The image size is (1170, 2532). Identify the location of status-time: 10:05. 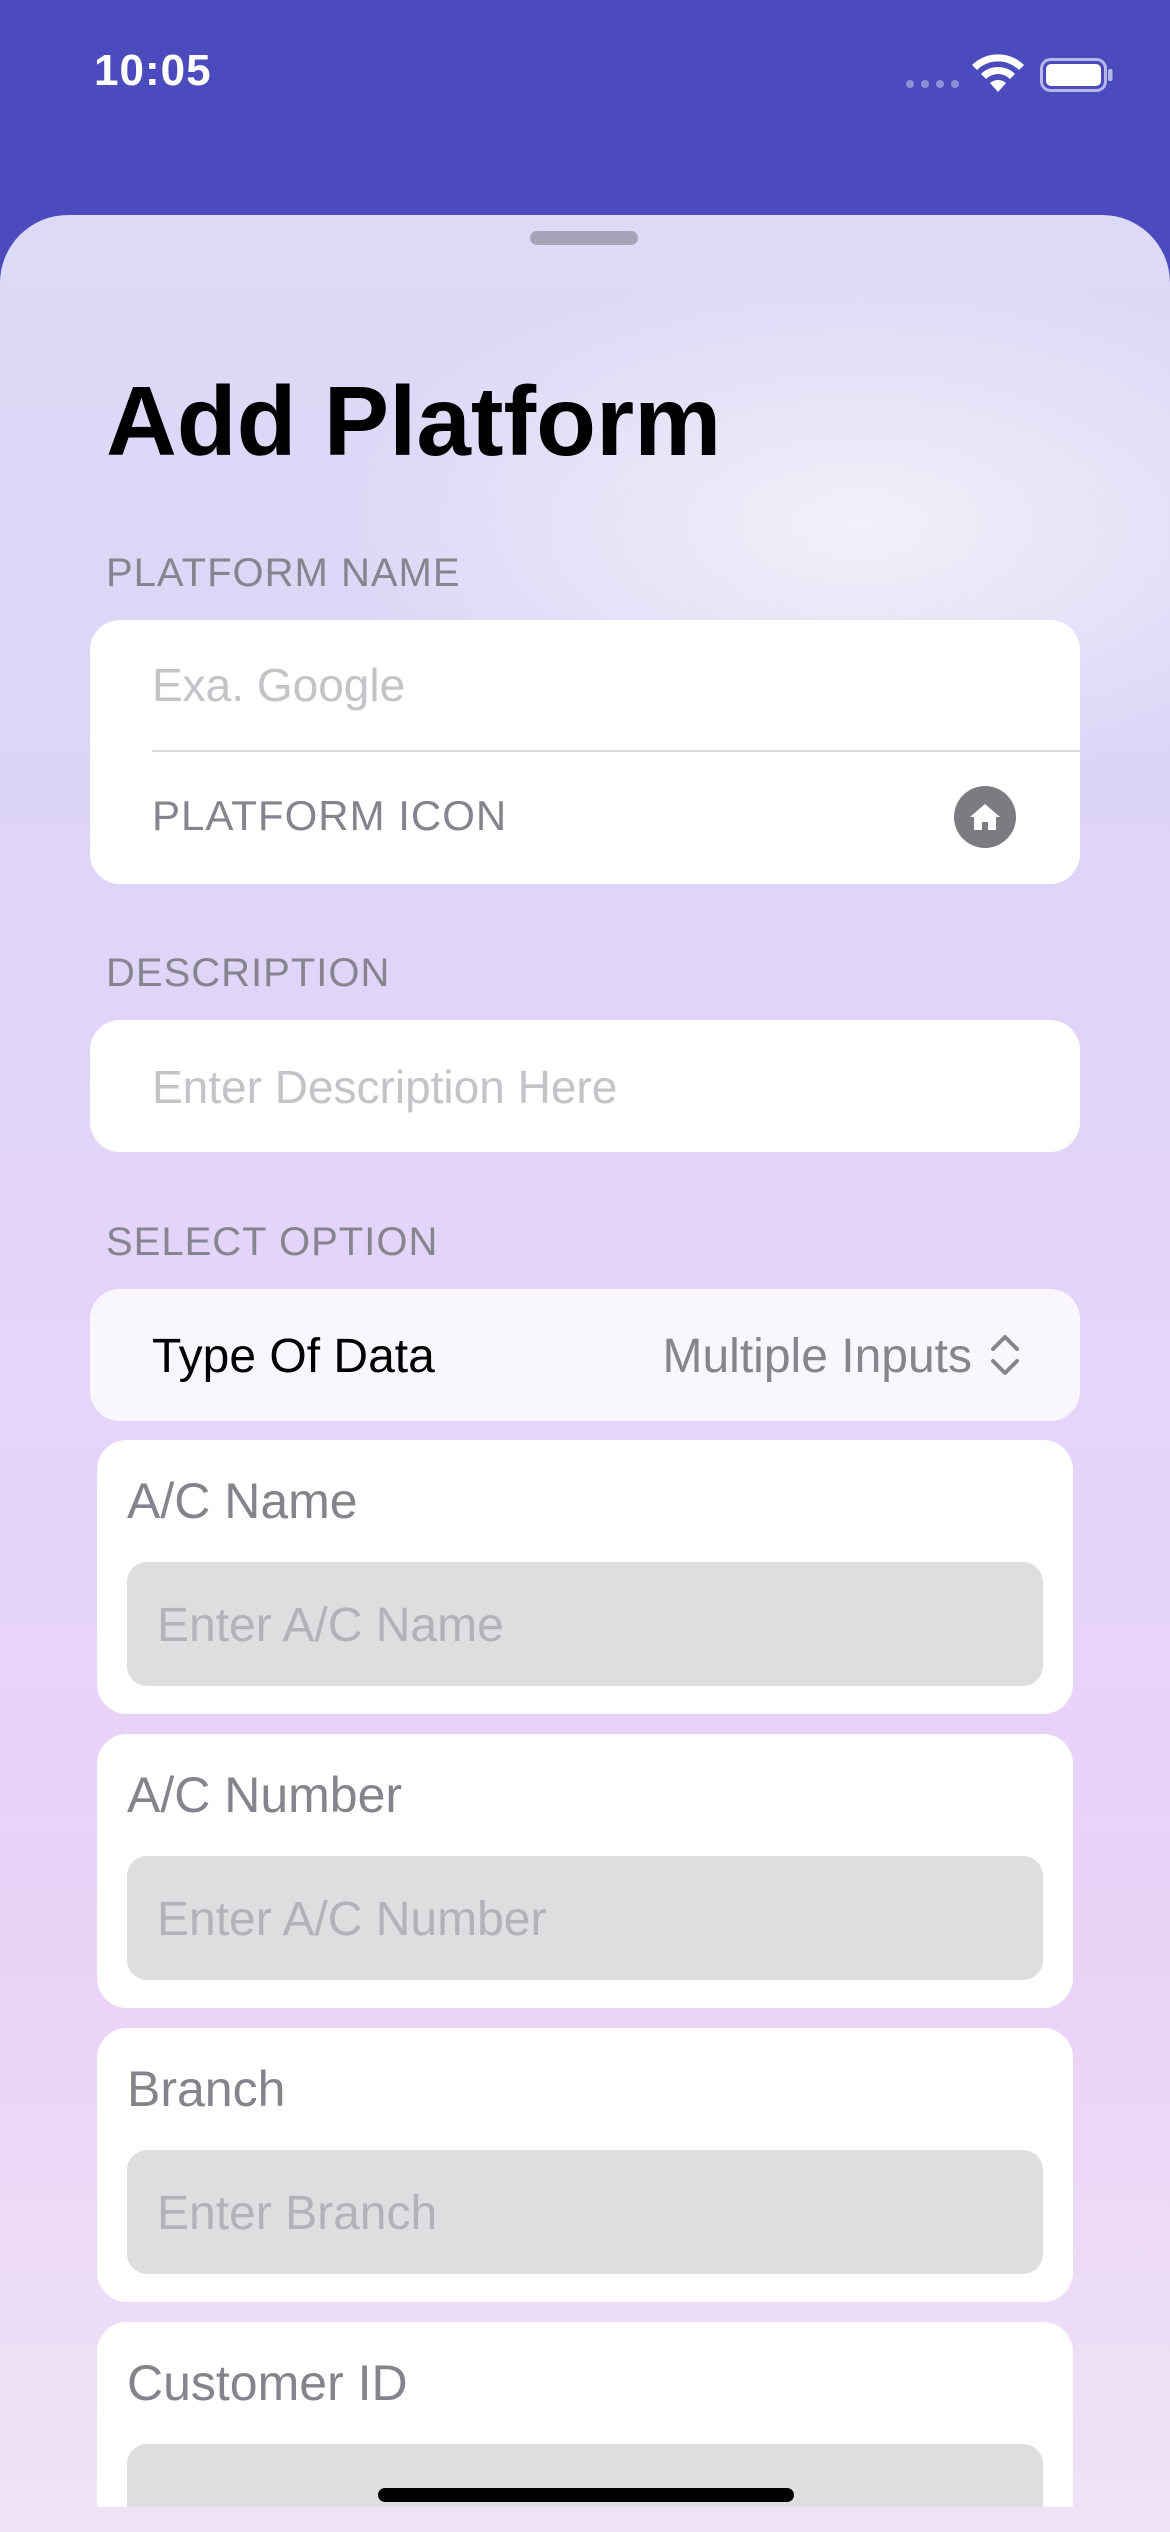
(153, 70).